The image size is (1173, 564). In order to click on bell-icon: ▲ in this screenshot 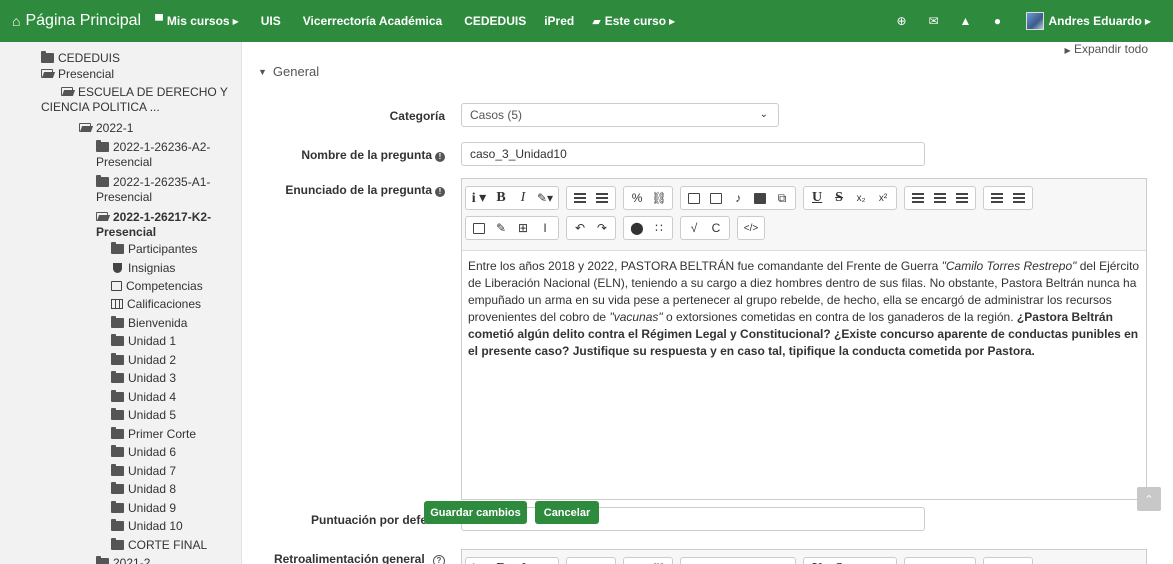, I will do `click(965, 21)`.